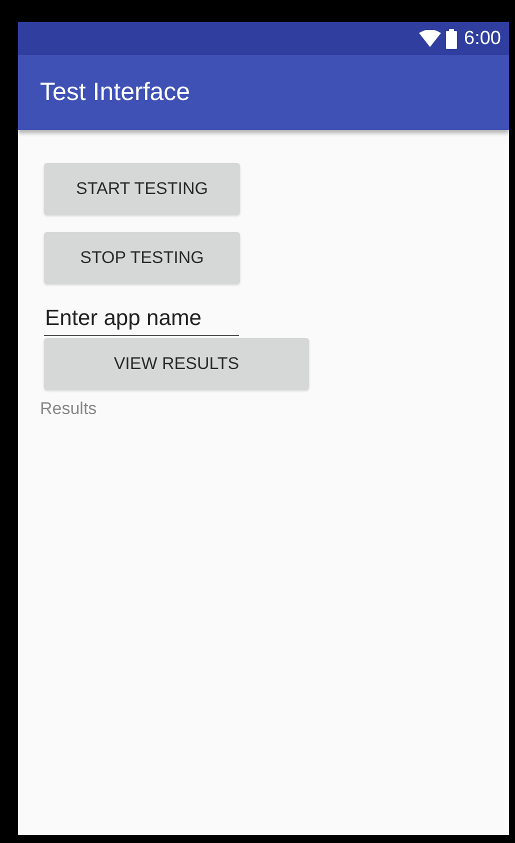 The width and height of the screenshot is (515, 843). What do you see at coordinates (430, 38) in the screenshot?
I see `wifi-icon` at bounding box center [430, 38].